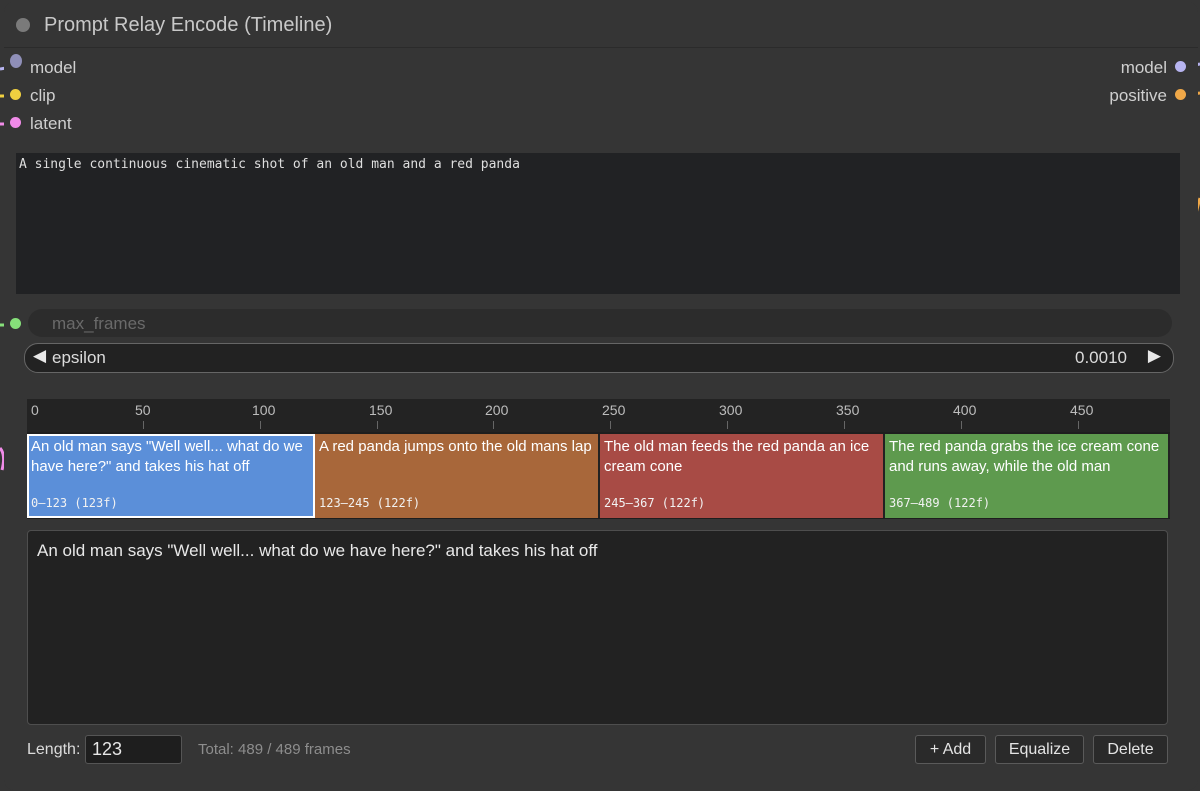  What do you see at coordinates (1143, 67) in the screenshot?
I see `output-model-label: model` at bounding box center [1143, 67].